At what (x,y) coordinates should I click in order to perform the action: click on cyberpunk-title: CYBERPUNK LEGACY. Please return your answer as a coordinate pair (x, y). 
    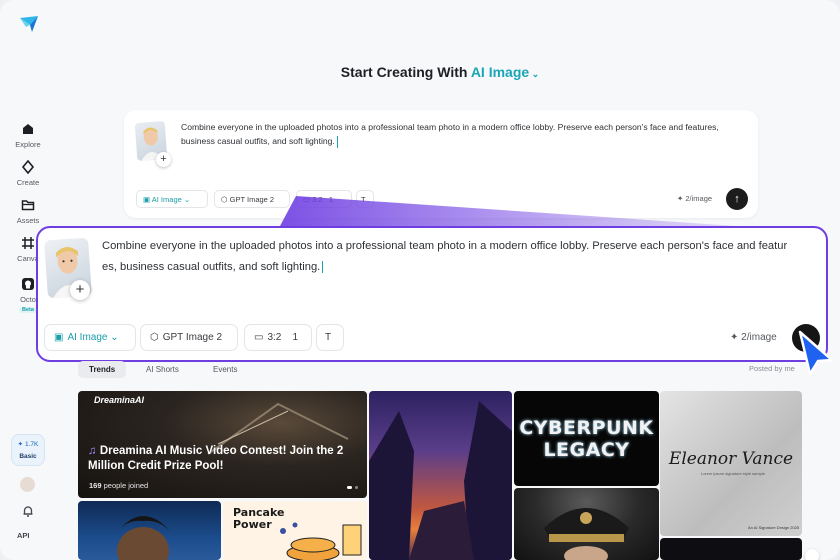
    Looking at the image, I should click on (586, 439).